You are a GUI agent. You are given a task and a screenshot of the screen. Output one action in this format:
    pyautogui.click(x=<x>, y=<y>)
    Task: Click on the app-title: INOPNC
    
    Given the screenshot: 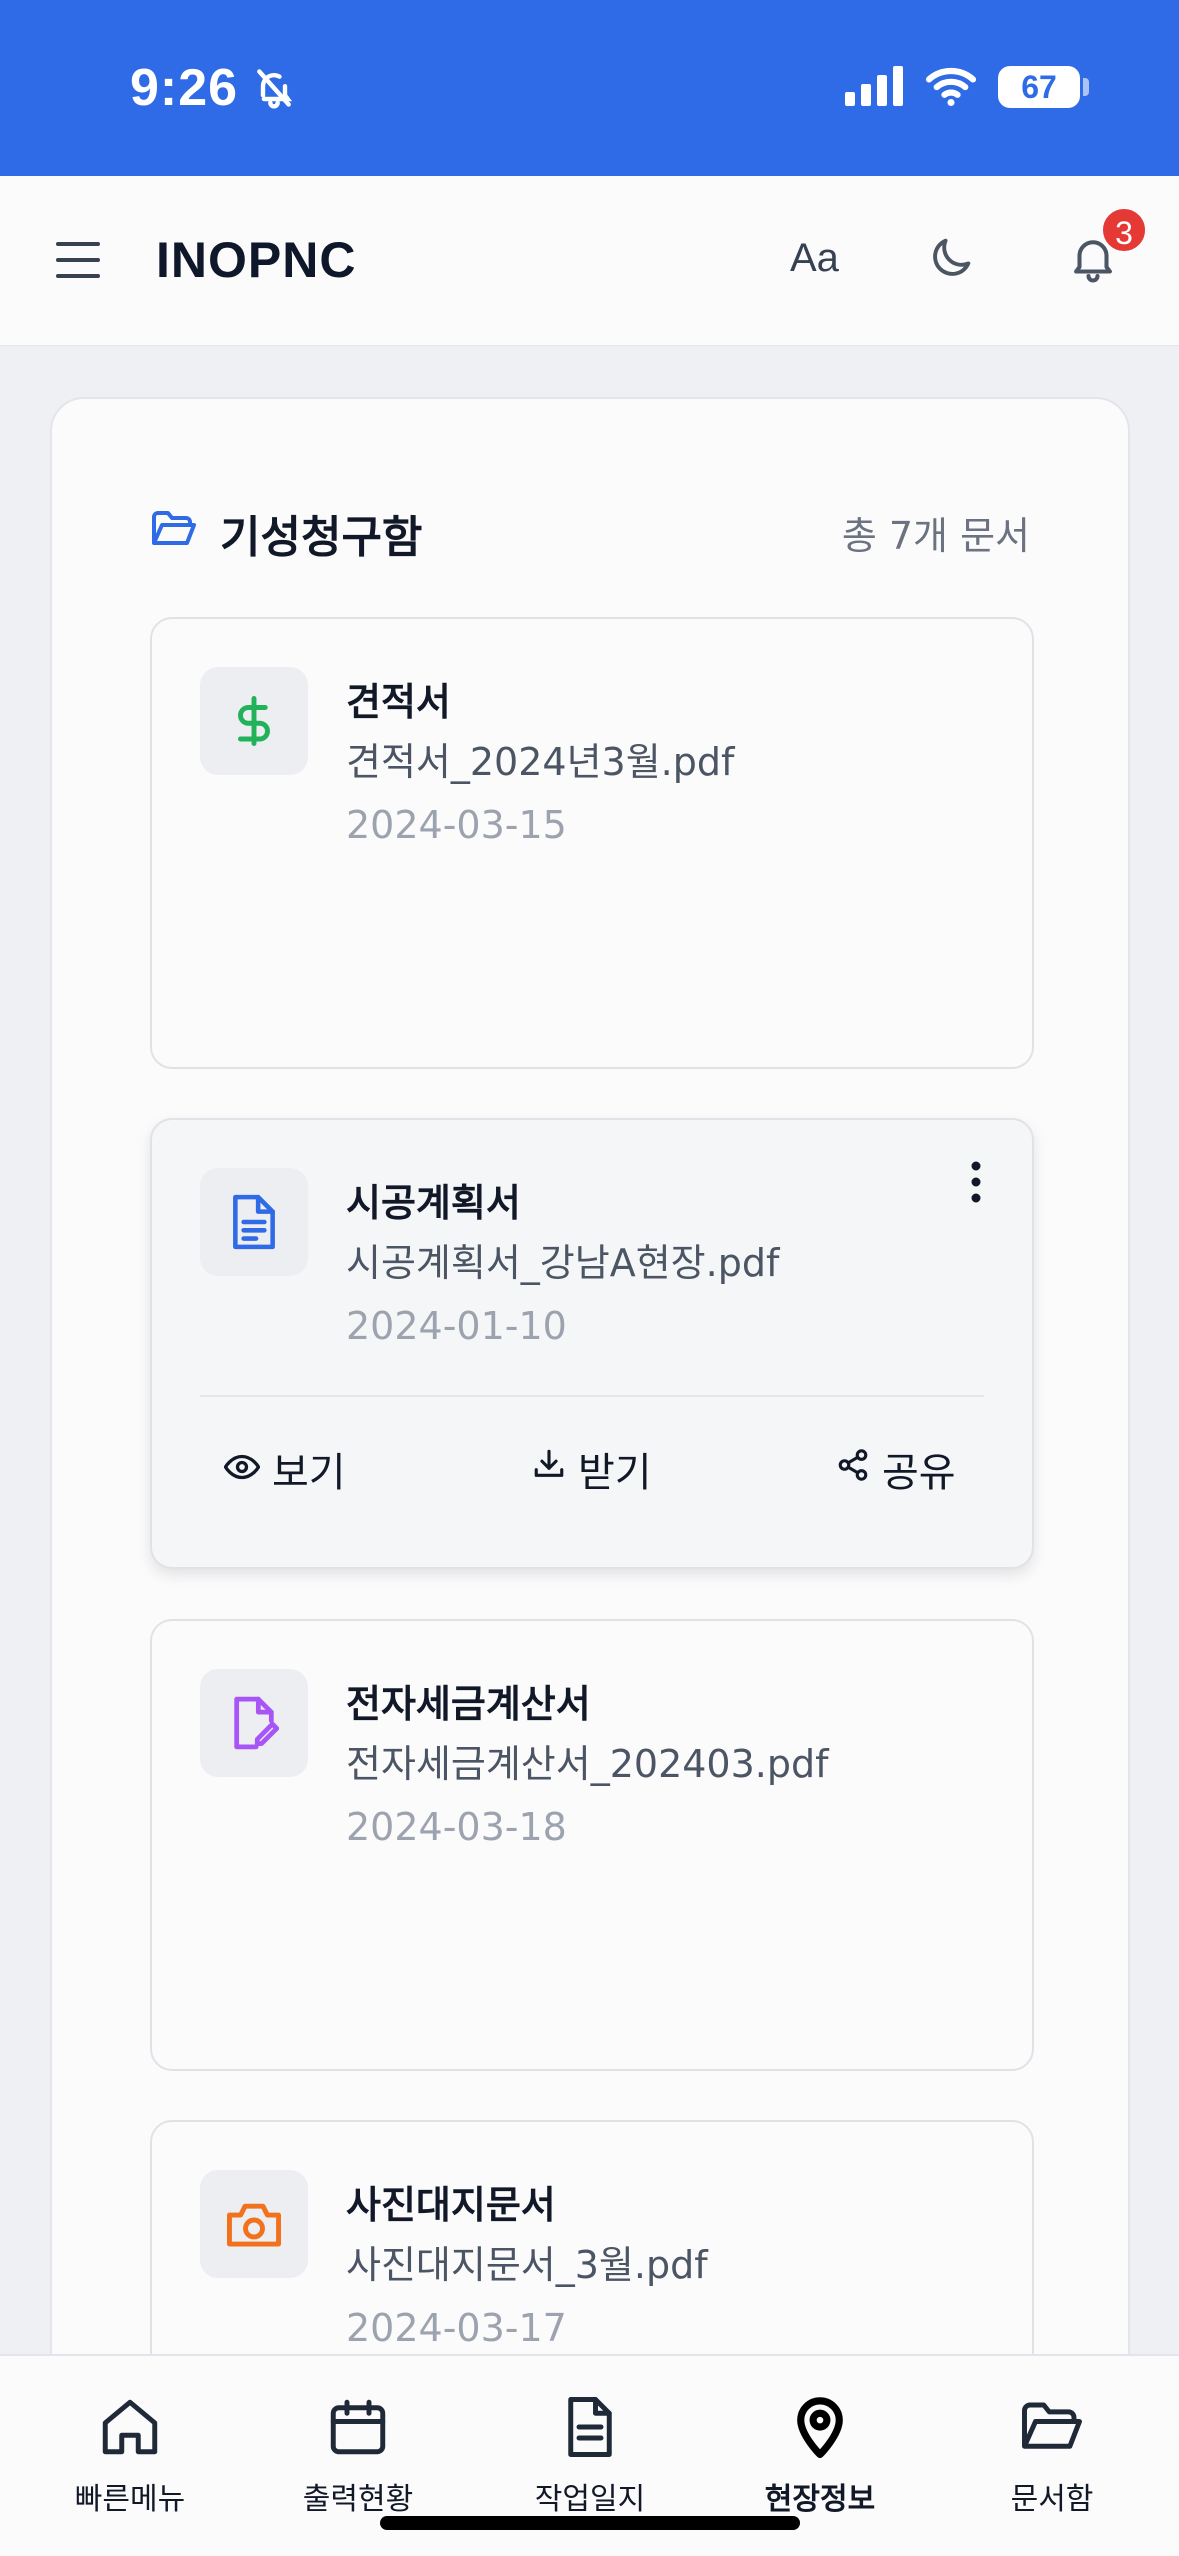 What is the action you would take?
    pyautogui.click(x=256, y=260)
    